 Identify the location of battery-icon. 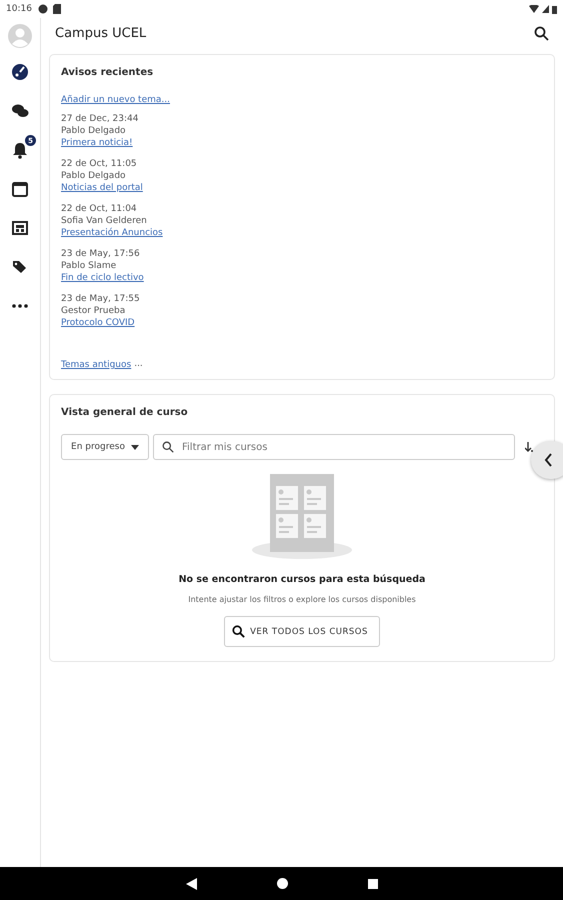
(554, 9).